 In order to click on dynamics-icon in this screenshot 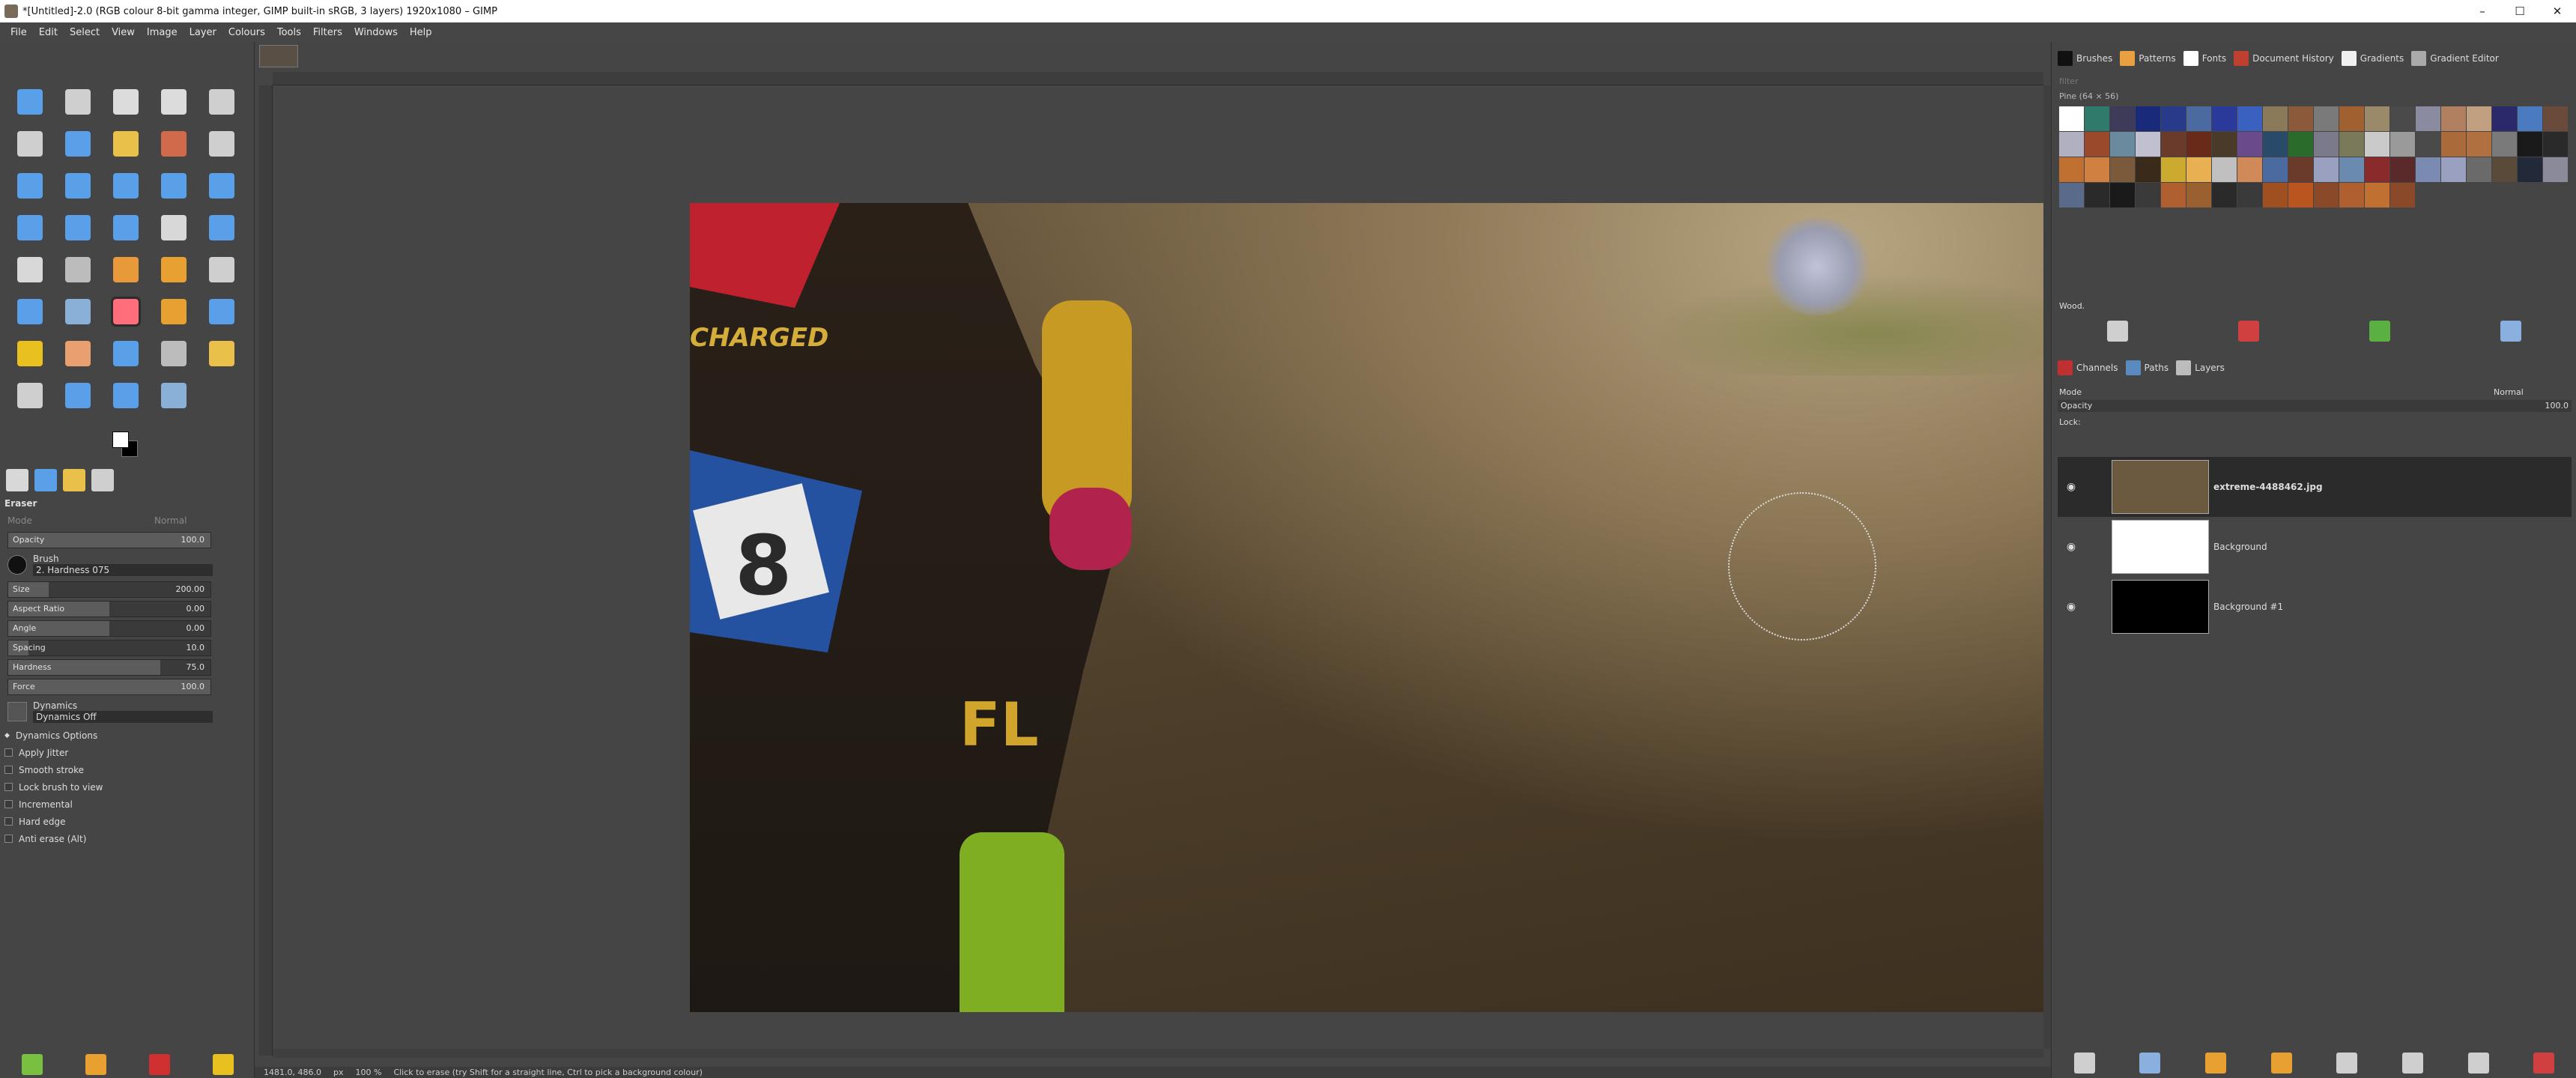, I will do `click(17, 711)`.